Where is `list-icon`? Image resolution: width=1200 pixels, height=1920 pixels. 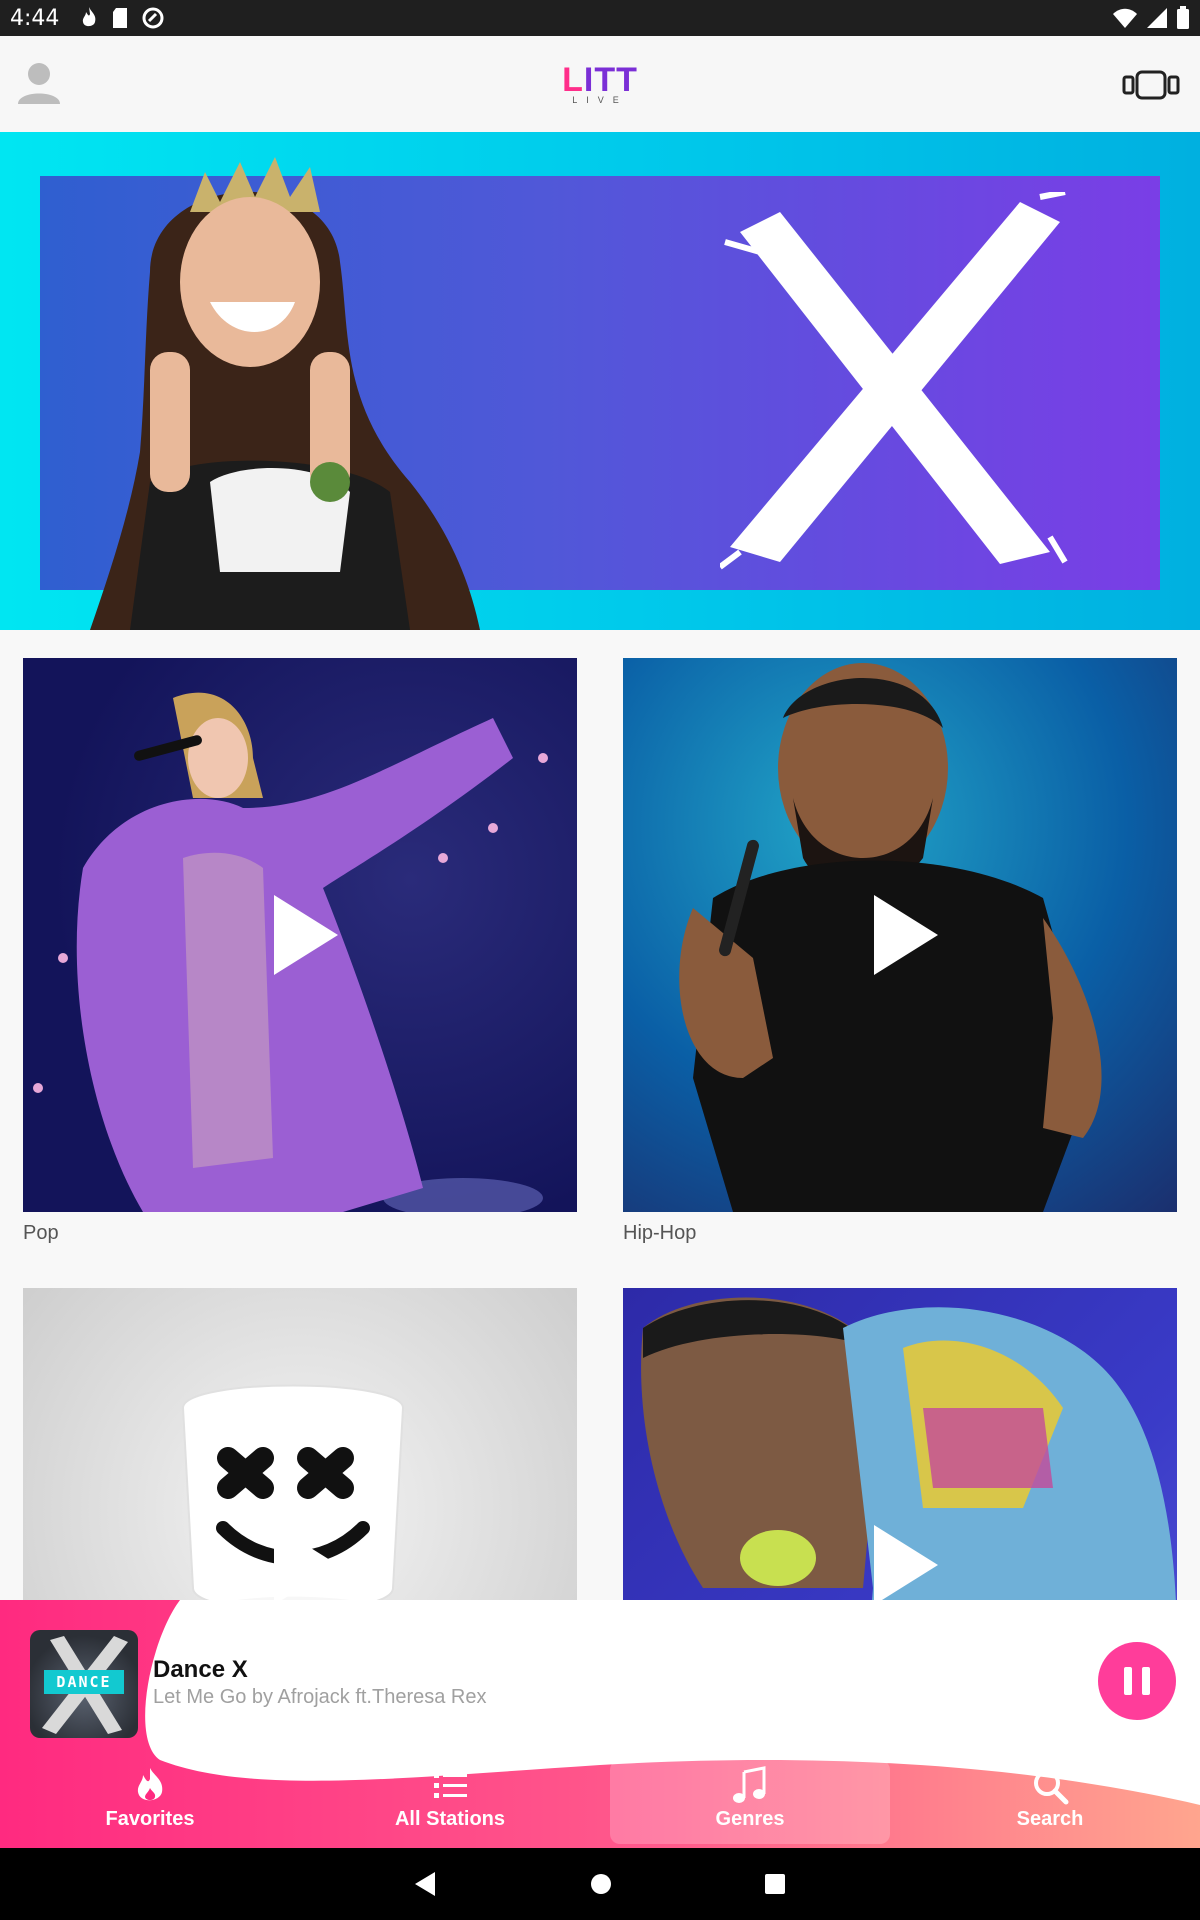
list-icon is located at coordinates (450, 1785).